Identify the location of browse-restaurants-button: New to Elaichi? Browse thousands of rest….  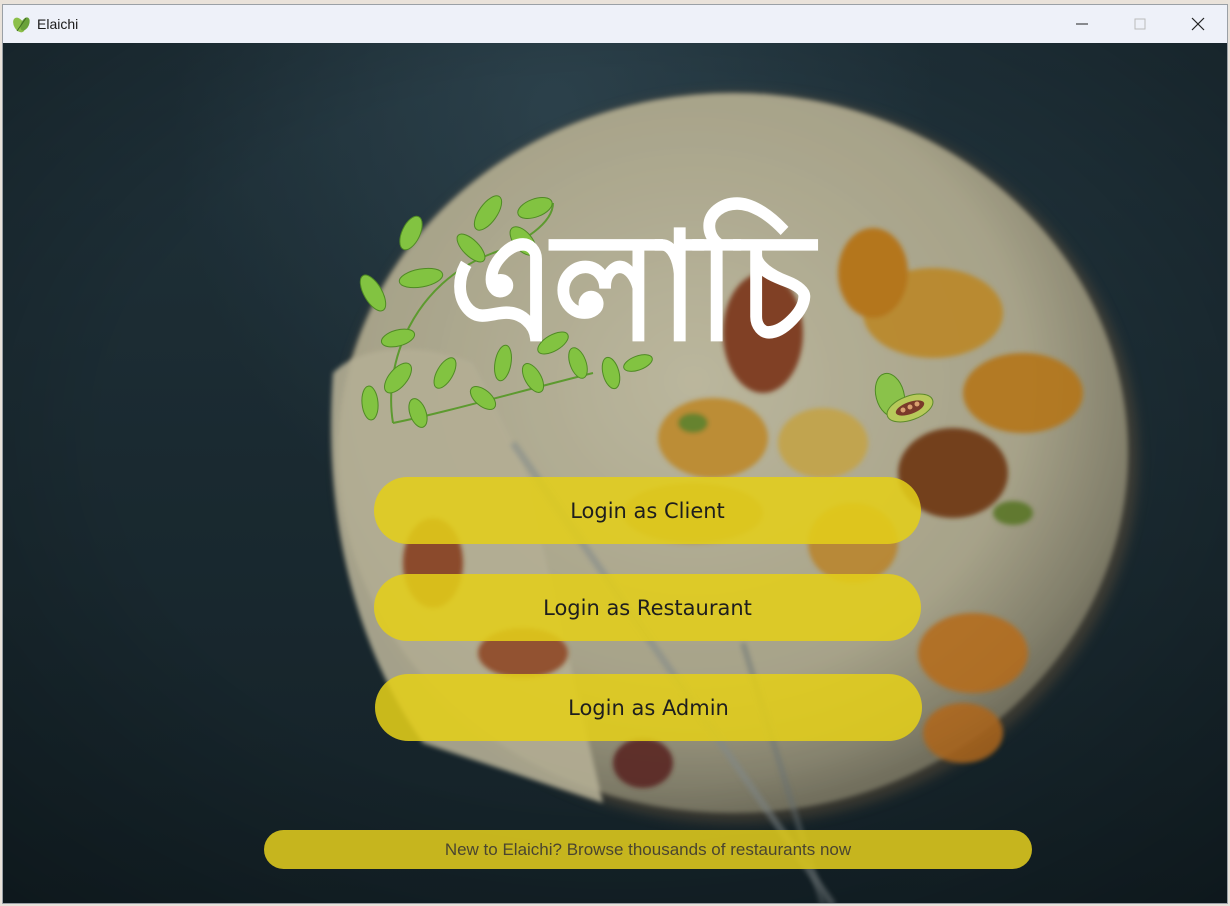
(648, 849).